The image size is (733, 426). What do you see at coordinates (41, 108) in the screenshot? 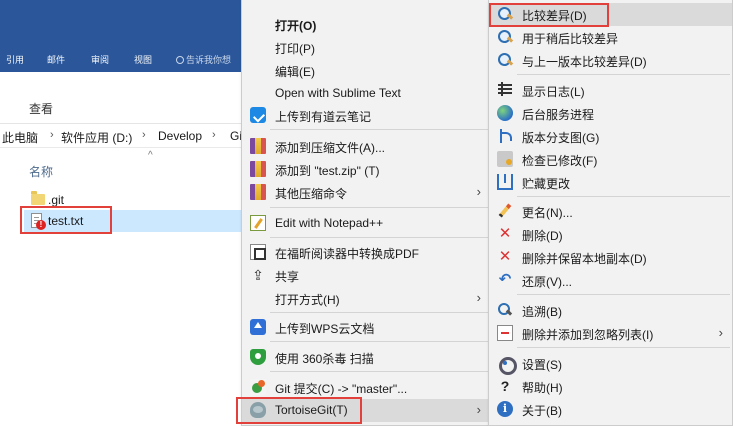
I see `view-tab: 查看` at bounding box center [41, 108].